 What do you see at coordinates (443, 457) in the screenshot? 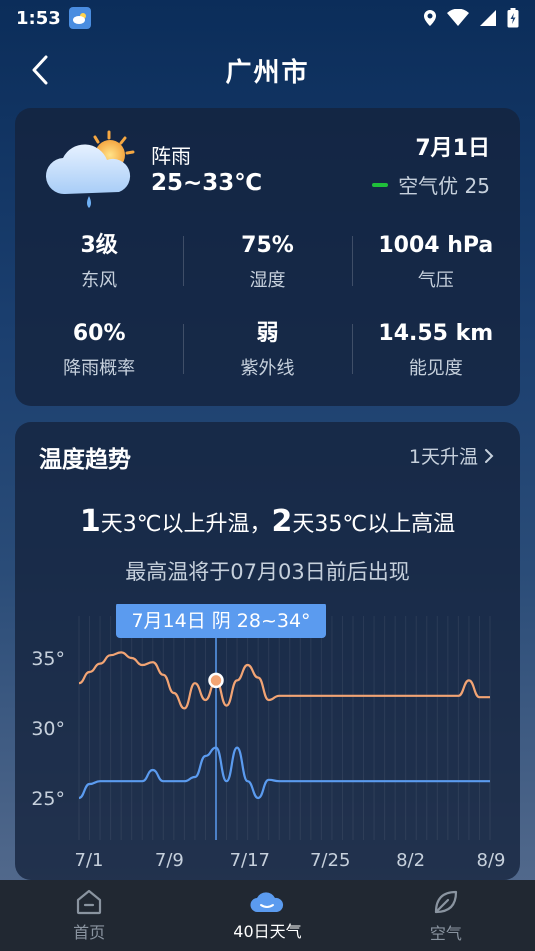
I see `trend-link-label: 1天升温` at bounding box center [443, 457].